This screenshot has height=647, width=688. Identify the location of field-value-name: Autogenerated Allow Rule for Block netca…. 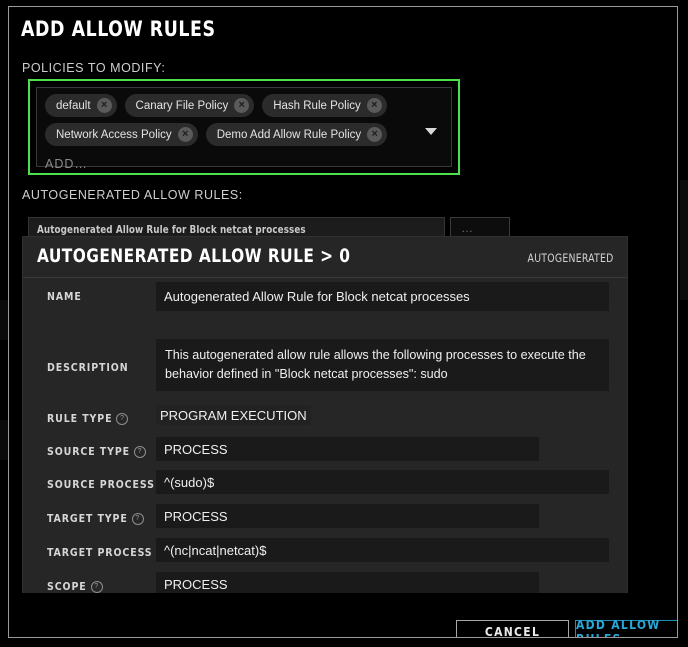
(382, 296).